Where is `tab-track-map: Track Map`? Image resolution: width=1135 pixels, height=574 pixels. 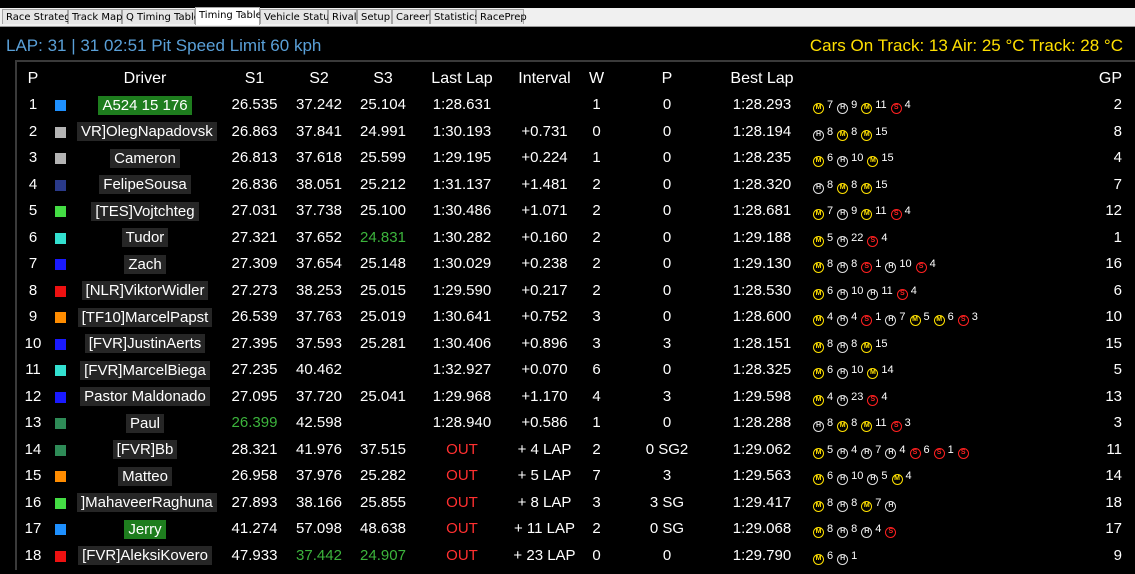
tab-track-map: Track Map is located at coordinates (95, 16).